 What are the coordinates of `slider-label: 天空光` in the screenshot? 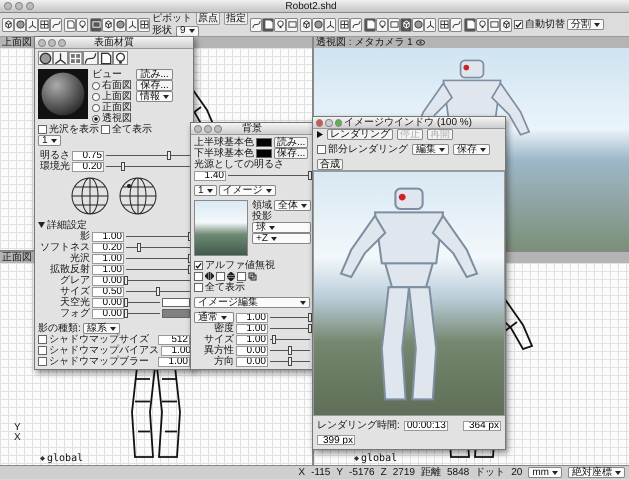 It's located at (74, 302).